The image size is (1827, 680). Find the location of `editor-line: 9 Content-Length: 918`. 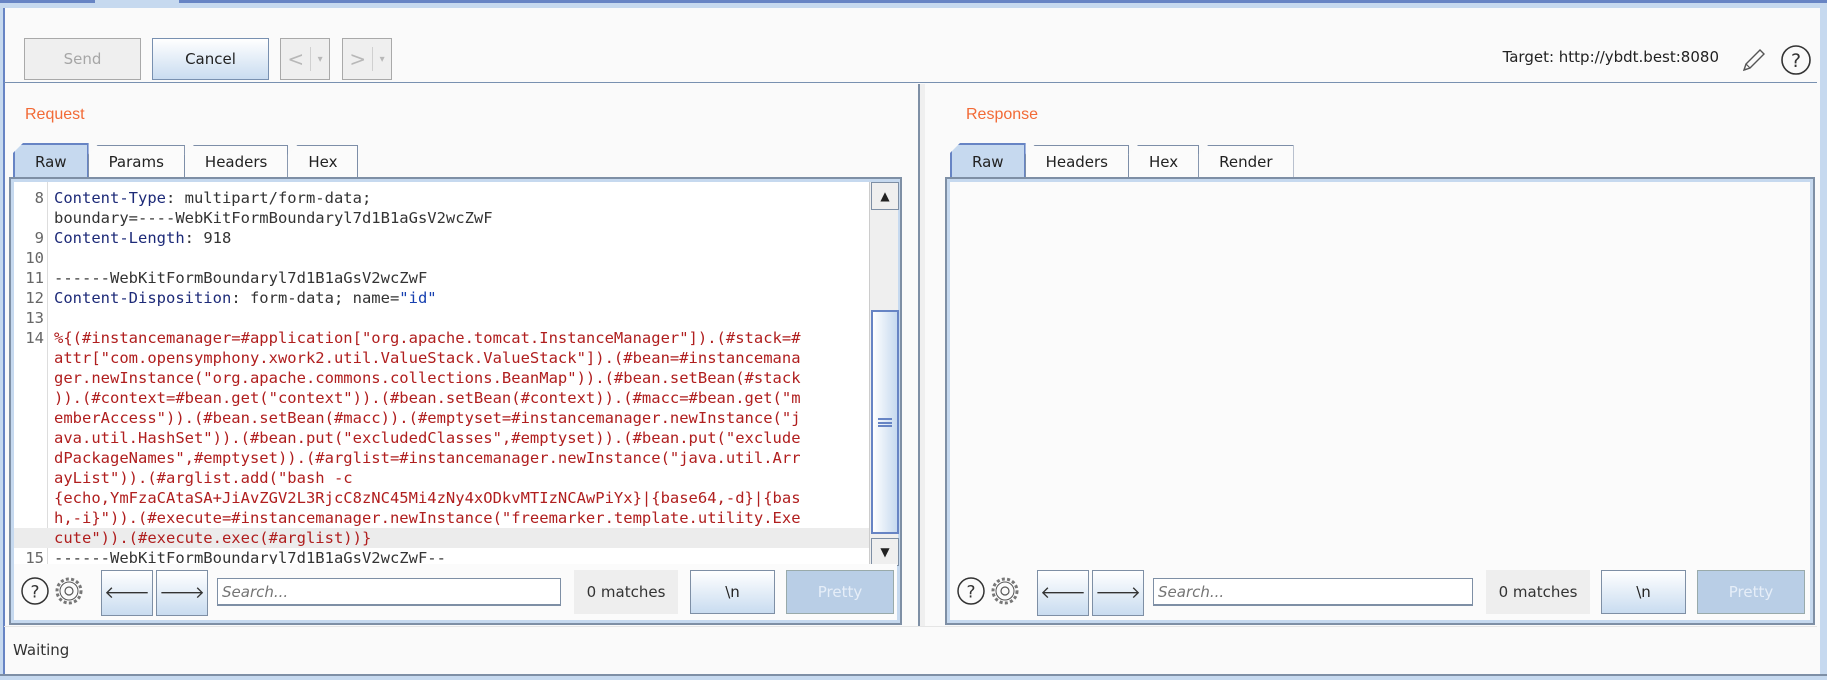

editor-line: 9 Content-Length: 918 is located at coordinates (441, 238).